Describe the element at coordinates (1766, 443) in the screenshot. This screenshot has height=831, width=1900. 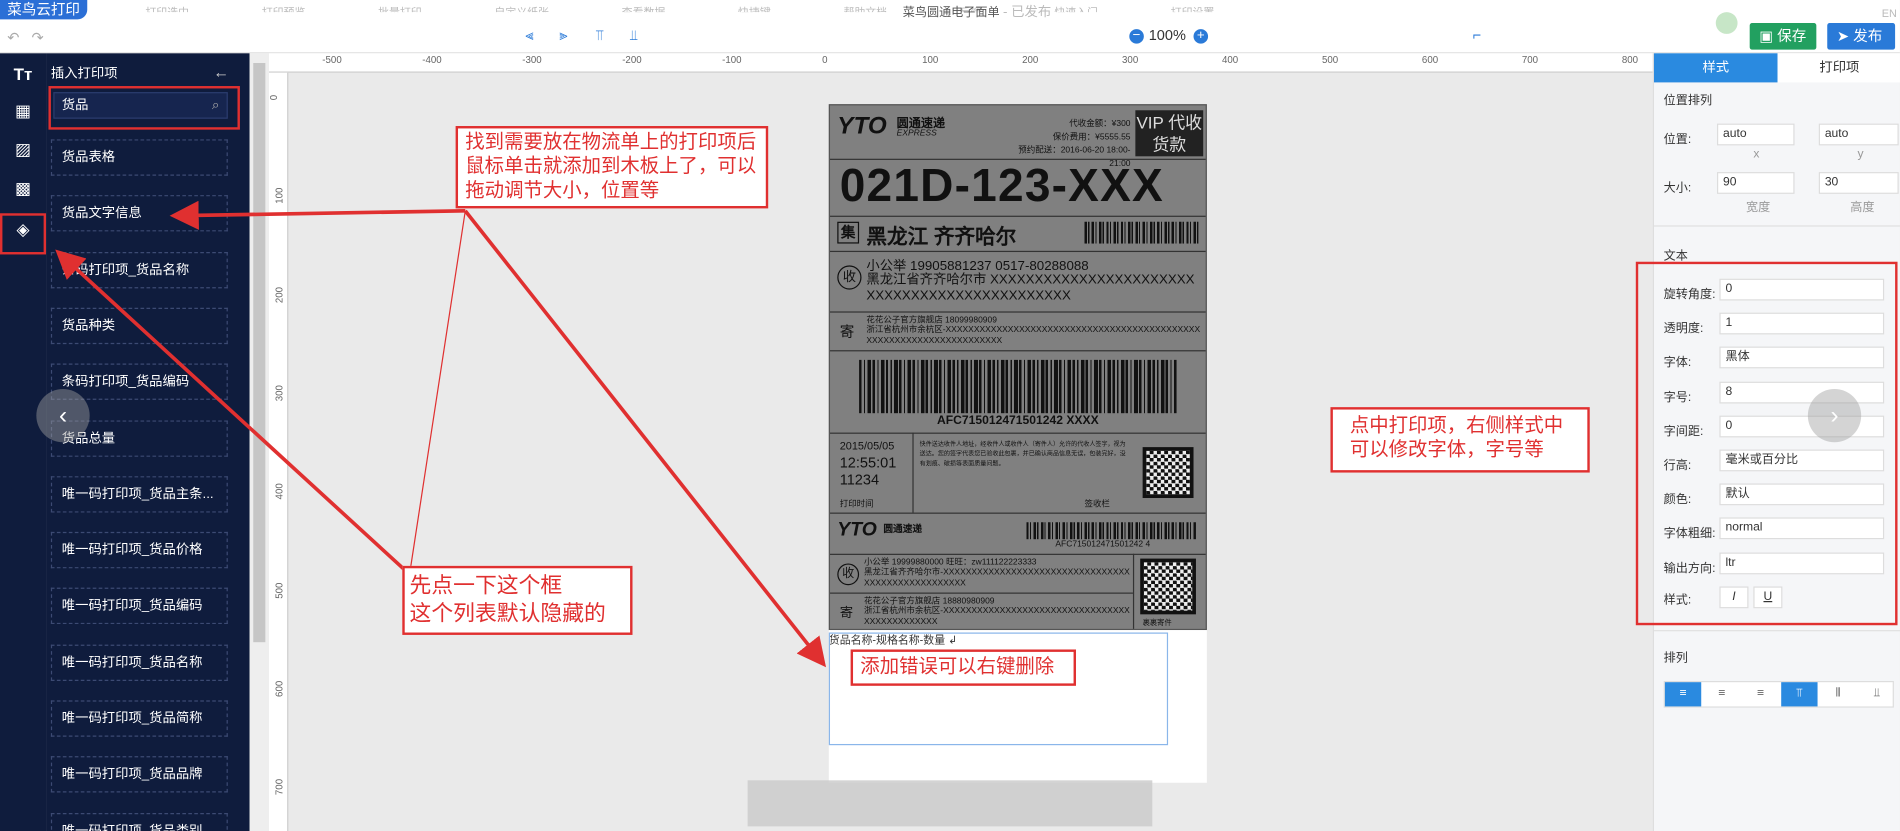
I see `text-style-highlight-box` at that location.